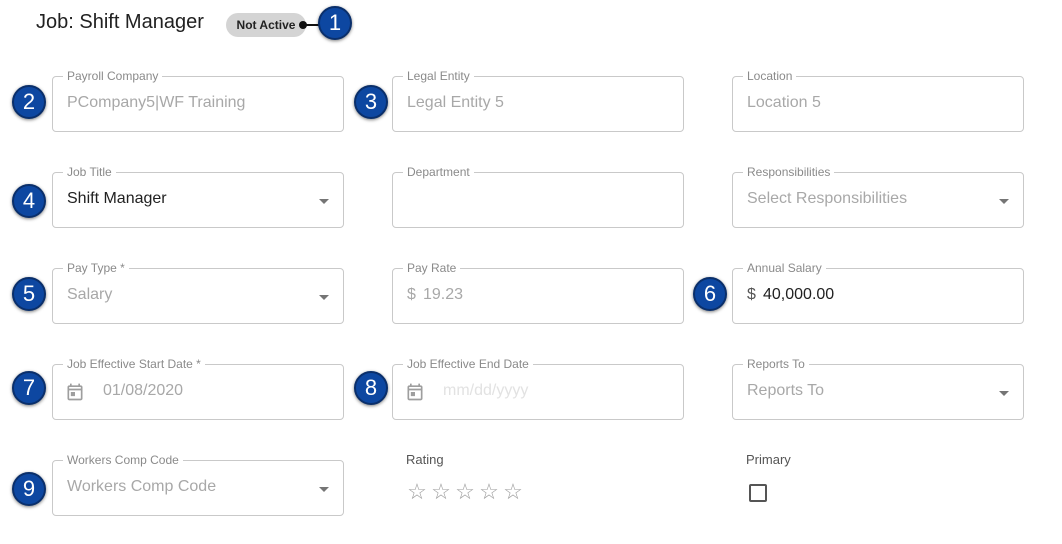  Describe the element at coordinates (827, 198) in the screenshot. I see `responsibilities-placeholder: Select Responsibilities` at that location.